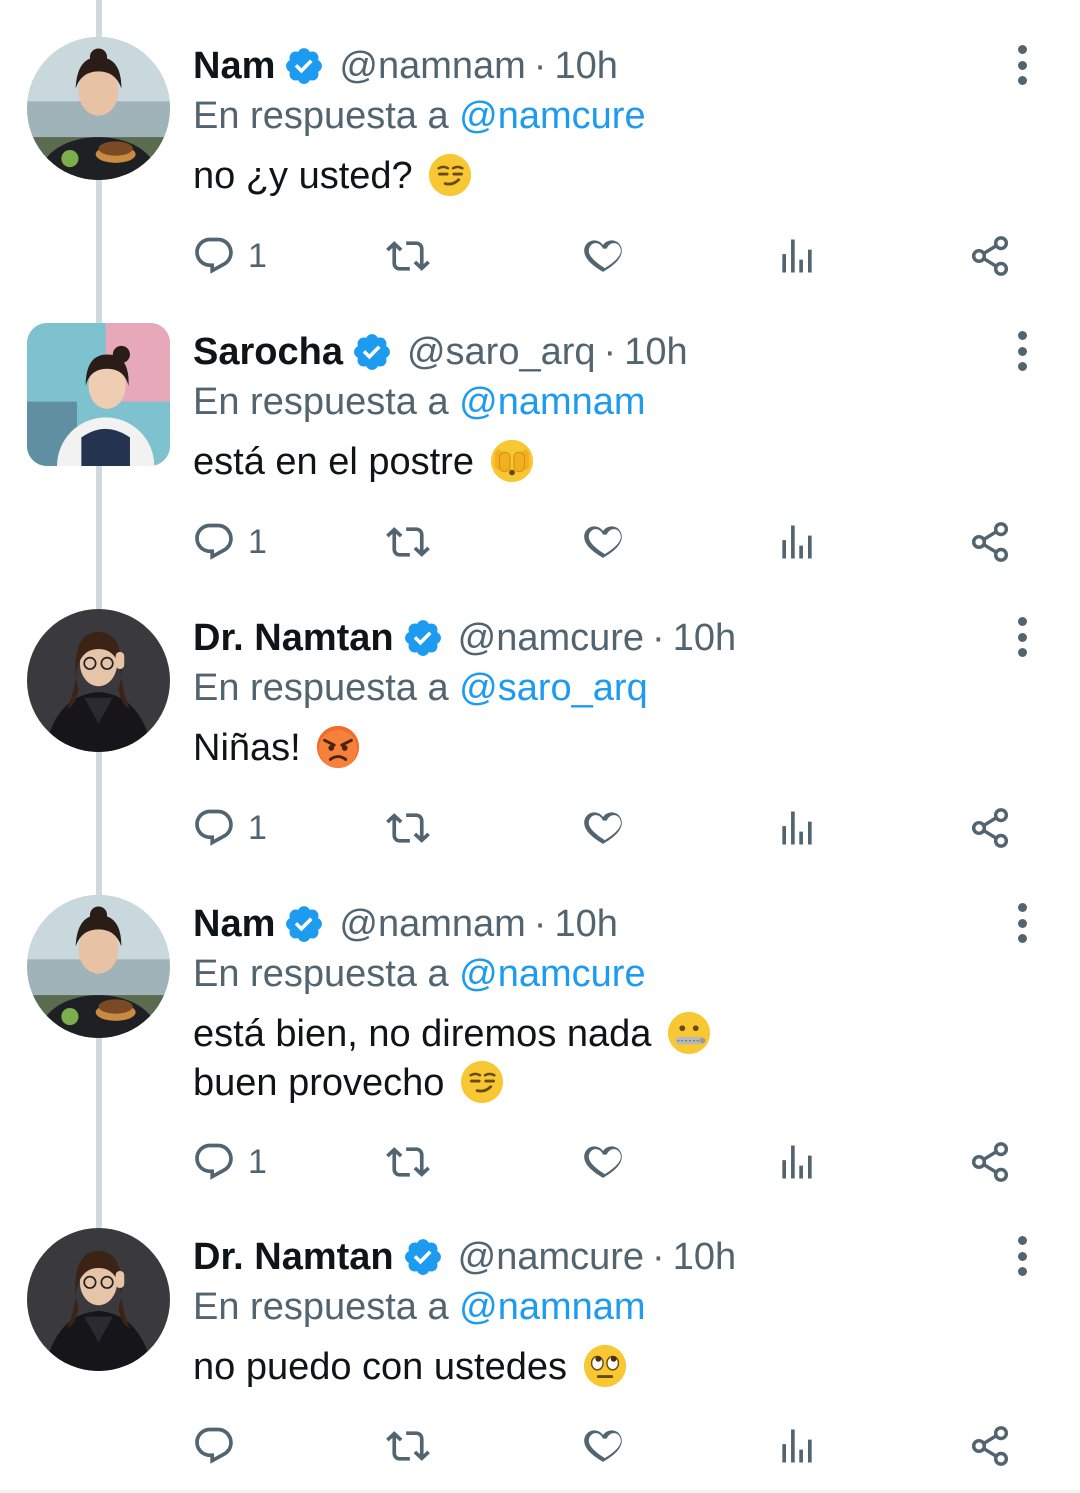 Image resolution: width=1080 pixels, height=1493 pixels. Describe the element at coordinates (603, 1083) in the screenshot. I see `tweet-text-line: buen provecho` at that location.